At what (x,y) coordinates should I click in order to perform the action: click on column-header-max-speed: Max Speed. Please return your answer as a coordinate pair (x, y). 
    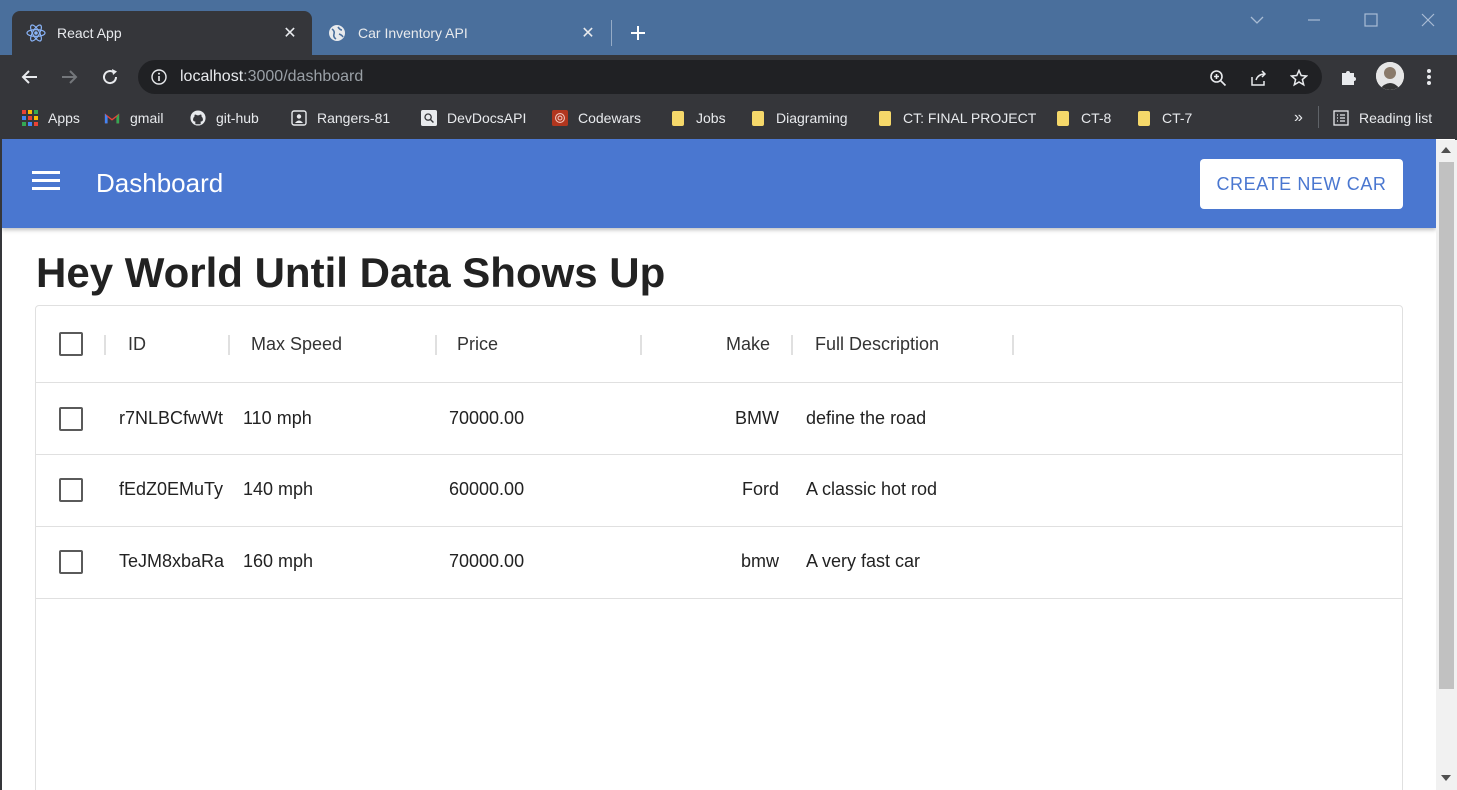
    Looking at the image, I should click on (296, 344).